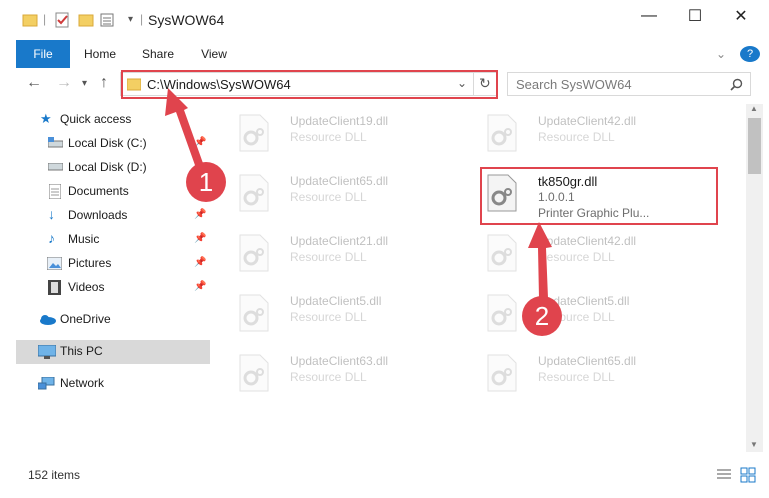 The height and width of the screenshot is (498, 769). What do you see at coordinates (184, 128) in the screenshot?
I see `arrow-1-icon` at bounding box center [184, 128].